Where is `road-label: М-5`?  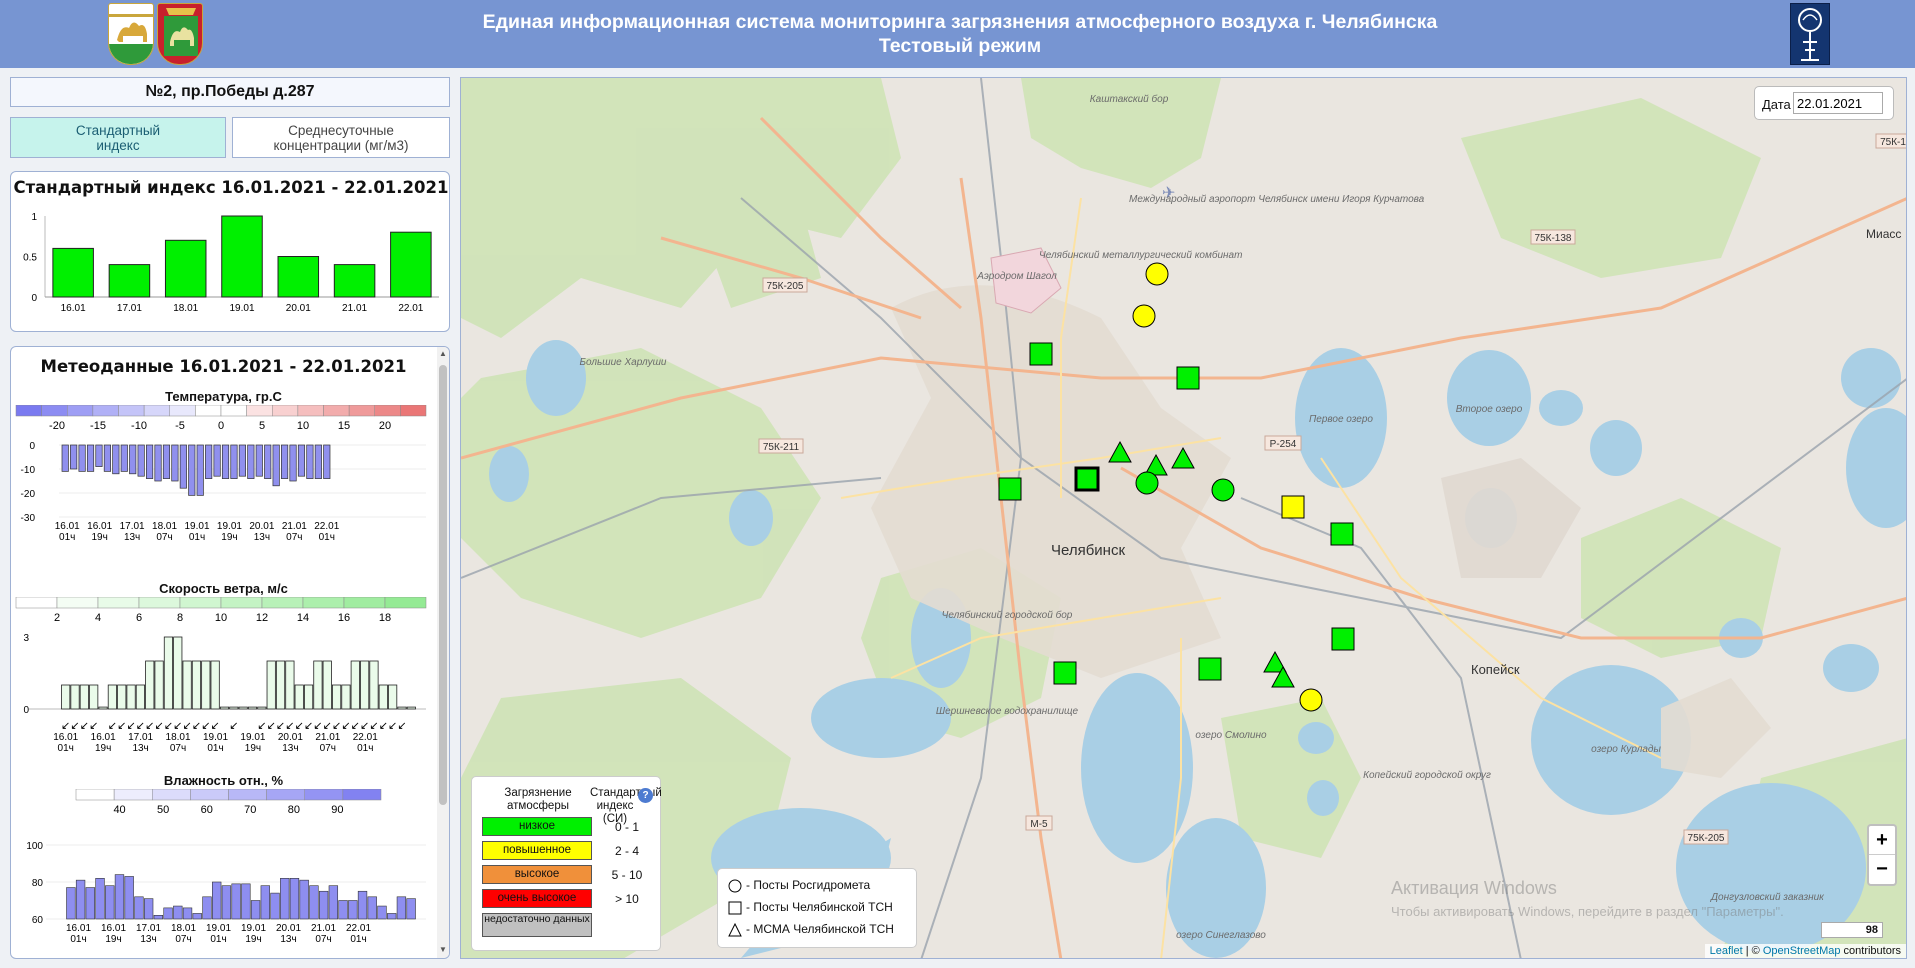
road-label: М-5 is located at coordinates (1039, 824).